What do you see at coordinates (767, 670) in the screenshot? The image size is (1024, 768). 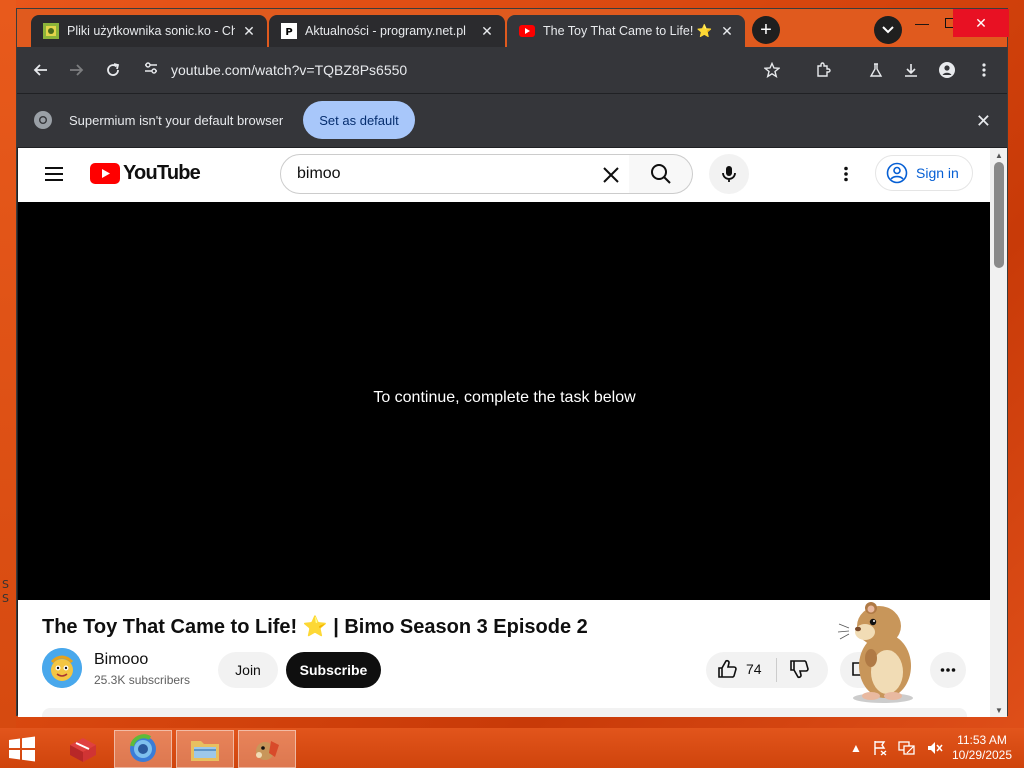 I see `like-dislike-group: 74` at bounding box center [767, 670].